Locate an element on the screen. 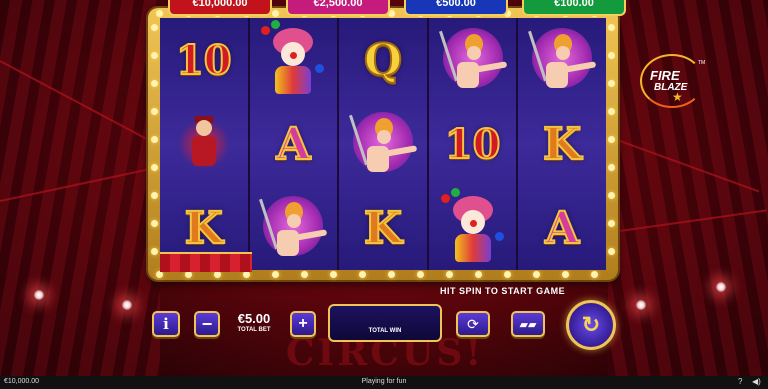 This screenshot has width=768, height=389. reel-5: KA is located at coordinates (562, 144).